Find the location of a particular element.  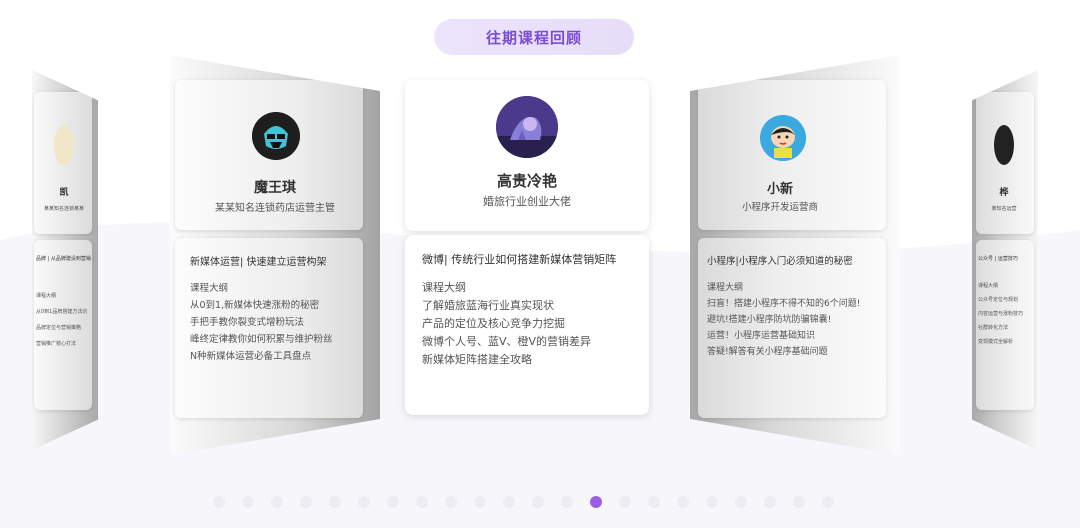

outline-line: 从0到1,新媒体快速涨粉的秘密 is located at coordinates (255, 305).